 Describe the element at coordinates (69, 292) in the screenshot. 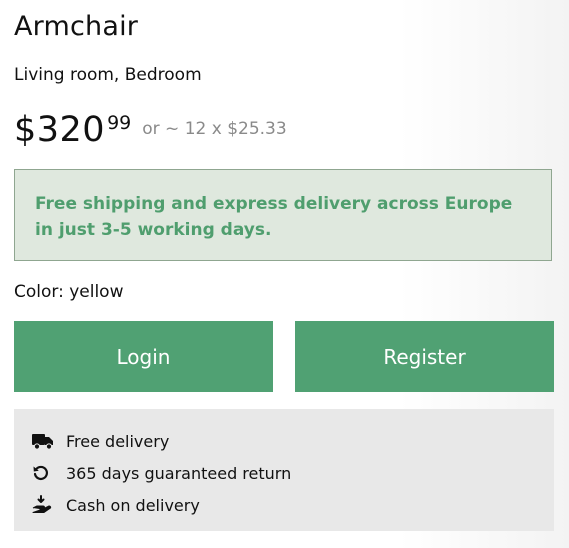

I see `color-label: Color: yellow` at that location.